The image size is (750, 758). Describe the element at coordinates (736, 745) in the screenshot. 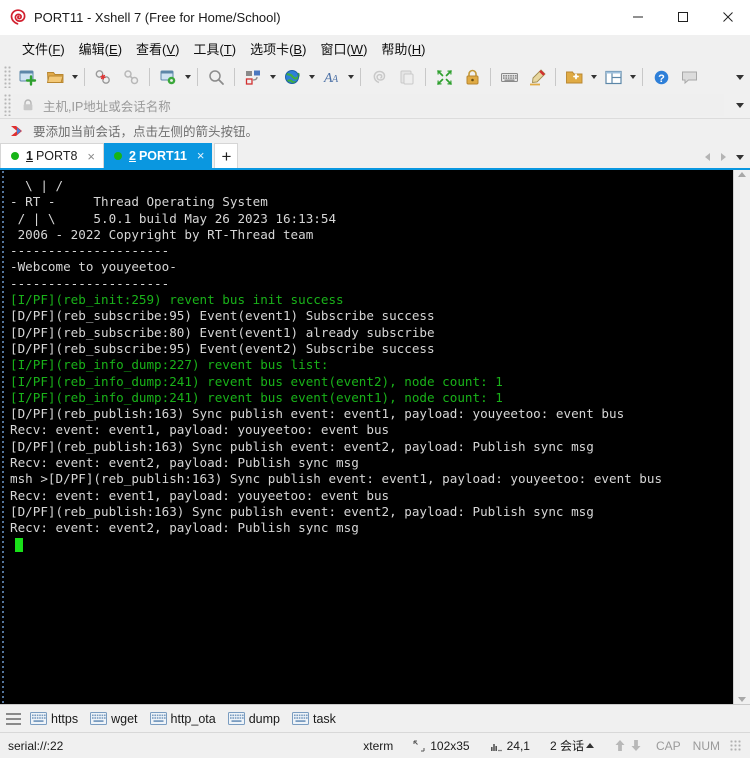

I see `resize-grip` at that location.